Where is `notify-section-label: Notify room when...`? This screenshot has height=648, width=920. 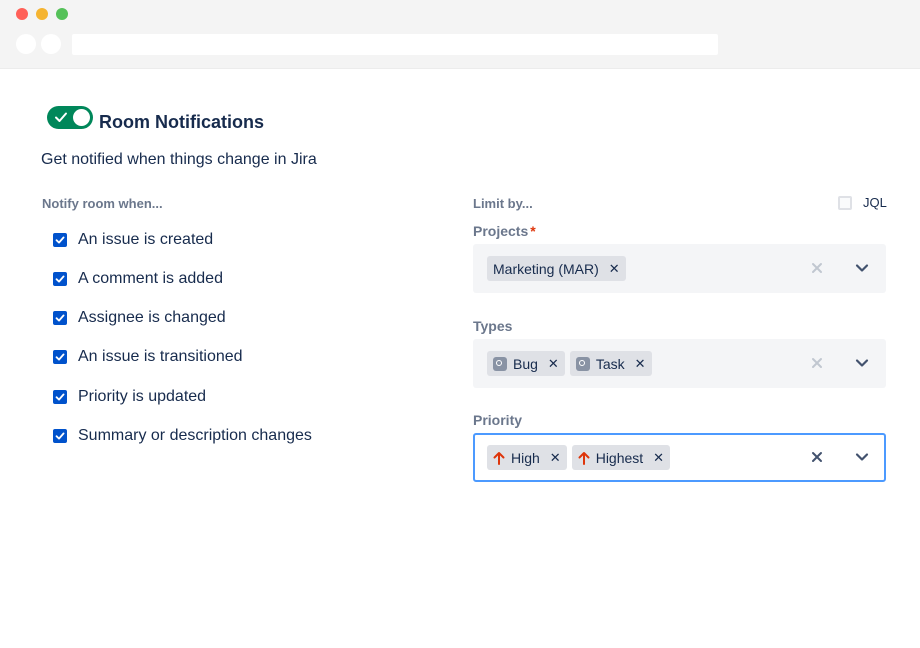
notify-section-label: Notify room when... is located at coordinates (102, 203).